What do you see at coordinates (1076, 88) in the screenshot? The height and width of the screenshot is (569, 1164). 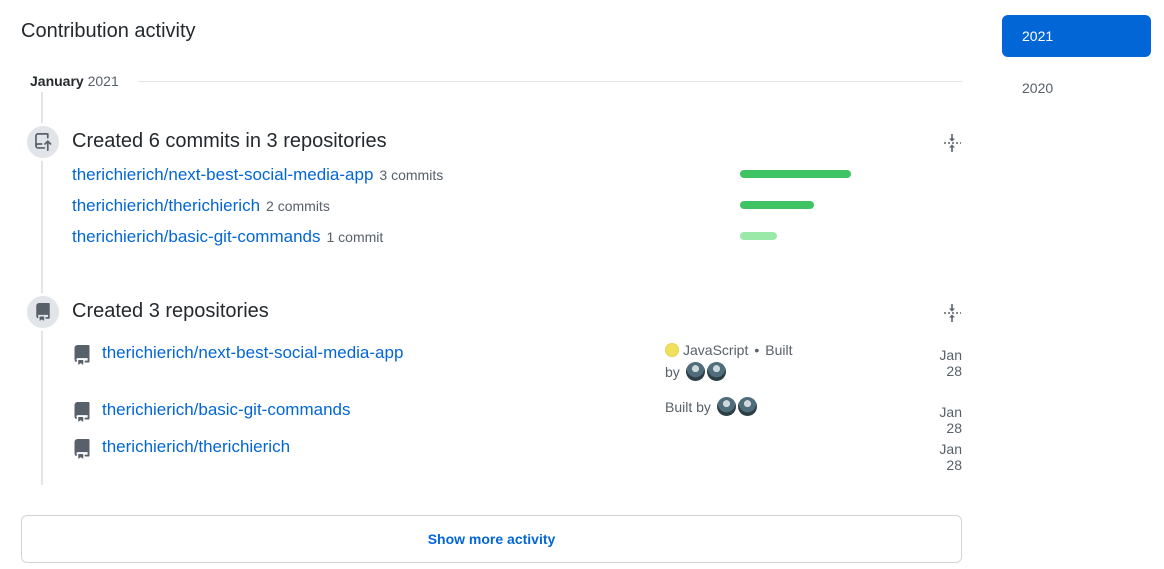 I see `year-link-2020: 2020` at bounding box center [1076, 88].